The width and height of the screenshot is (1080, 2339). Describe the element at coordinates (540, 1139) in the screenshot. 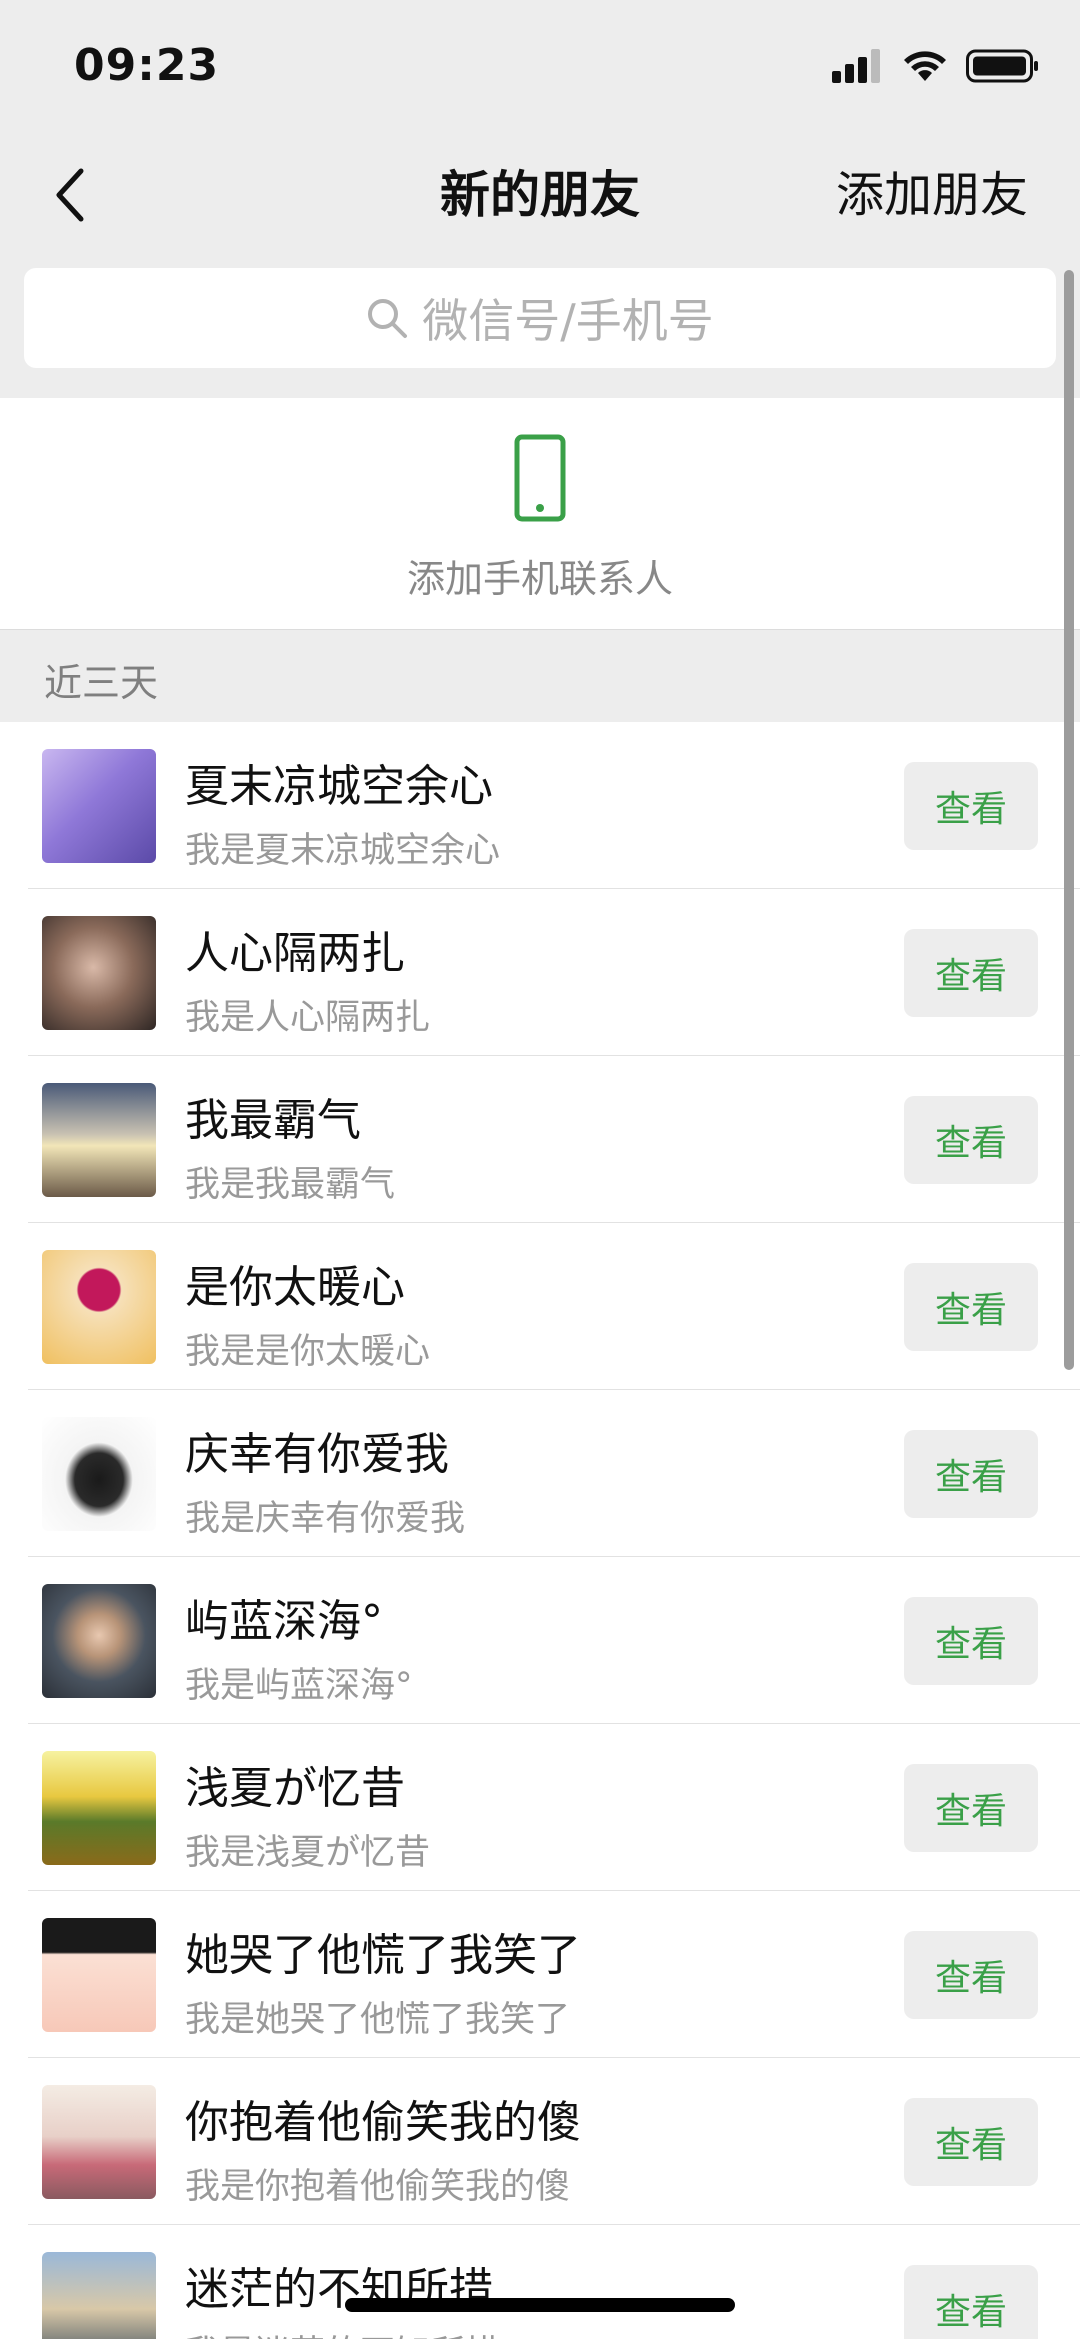

I see `list-item: 我最霸气 我是我最霸气 查看` at that location.